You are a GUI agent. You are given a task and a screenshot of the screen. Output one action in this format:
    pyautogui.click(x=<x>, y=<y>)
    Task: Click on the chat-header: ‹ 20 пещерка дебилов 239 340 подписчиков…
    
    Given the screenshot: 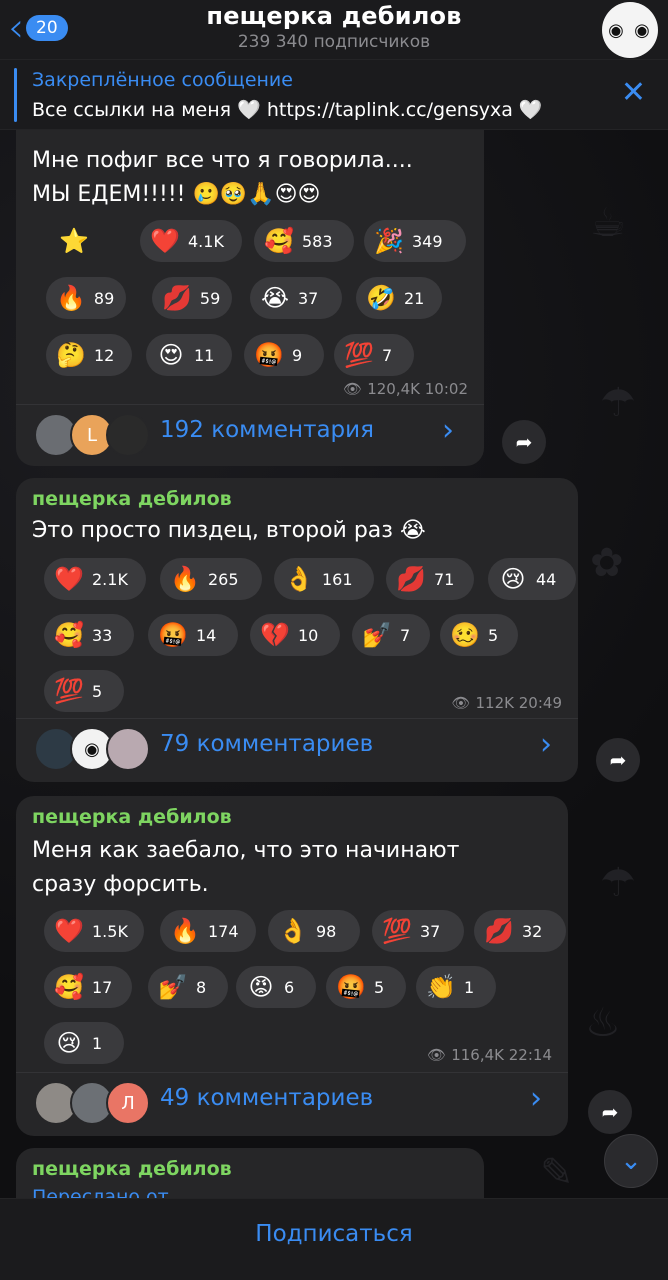 What is the action you would take?
    pyautogui.click(x=334, y=30)
    